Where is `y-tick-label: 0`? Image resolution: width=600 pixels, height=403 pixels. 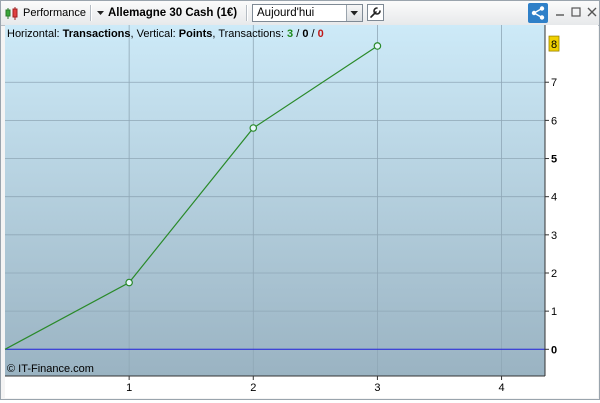
y-tick-label: 0 is located at coordinates (554, 350).